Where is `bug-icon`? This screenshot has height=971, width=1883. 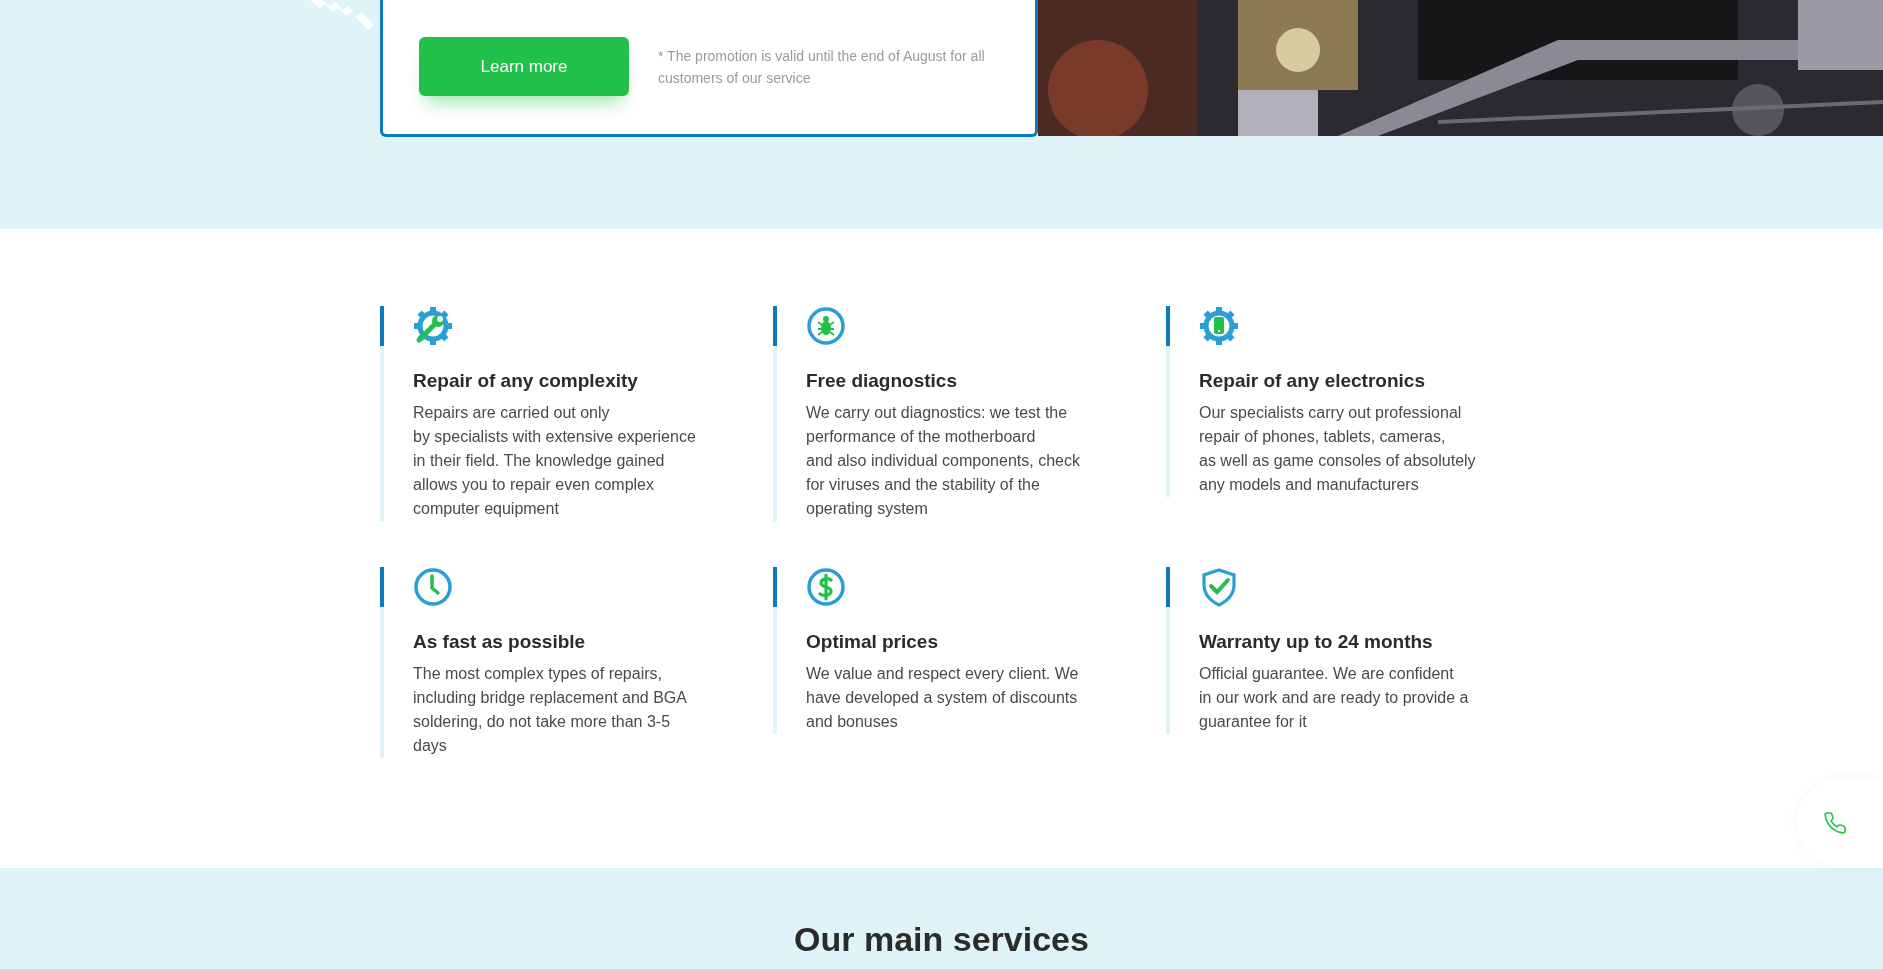
bug-icon is located at coordinates (826, 326).